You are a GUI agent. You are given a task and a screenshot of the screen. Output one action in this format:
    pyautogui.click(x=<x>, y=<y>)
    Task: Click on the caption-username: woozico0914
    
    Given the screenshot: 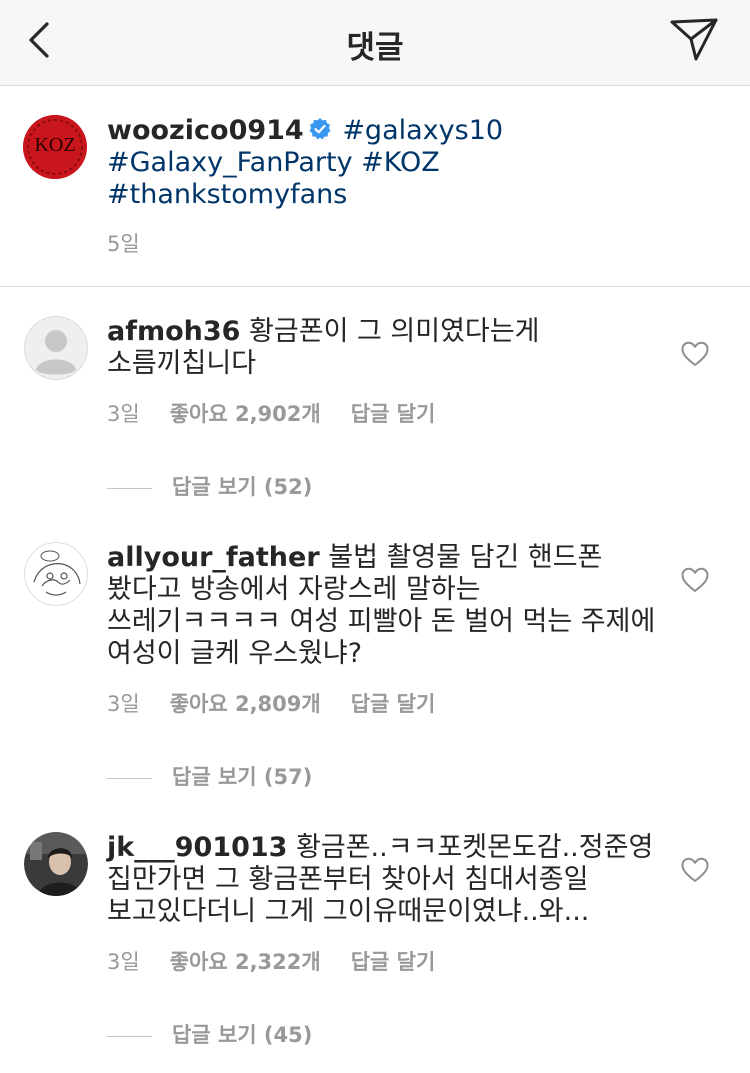 What is the action you would take?
    pyautogui.click(x=205, y=130)
    